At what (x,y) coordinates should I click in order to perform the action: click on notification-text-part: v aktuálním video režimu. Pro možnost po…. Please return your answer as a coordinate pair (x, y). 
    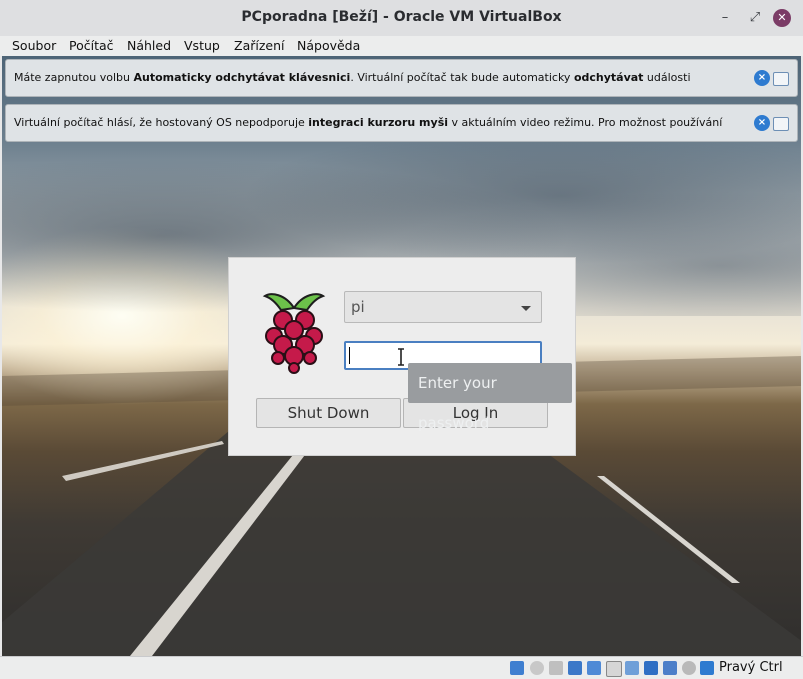
    Looking at the image, I should click on (585, 122).